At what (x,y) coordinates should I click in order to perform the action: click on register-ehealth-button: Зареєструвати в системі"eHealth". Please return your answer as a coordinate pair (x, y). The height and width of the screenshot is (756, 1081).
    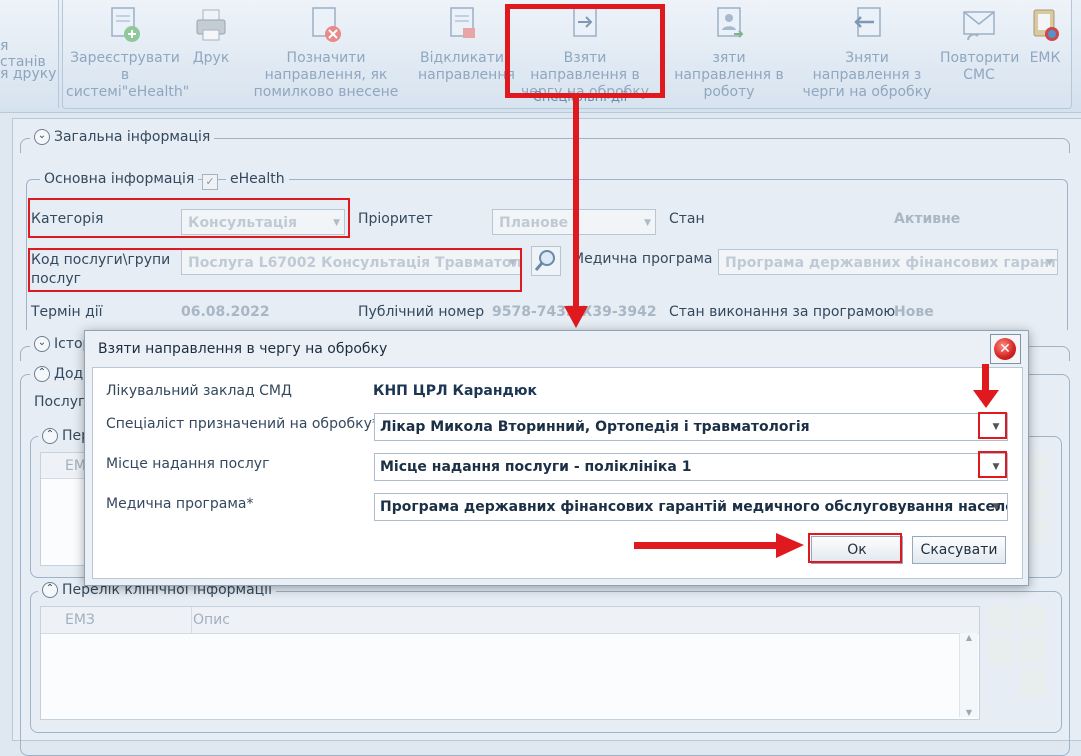
    Looking at the image, I should click on (127, 53).